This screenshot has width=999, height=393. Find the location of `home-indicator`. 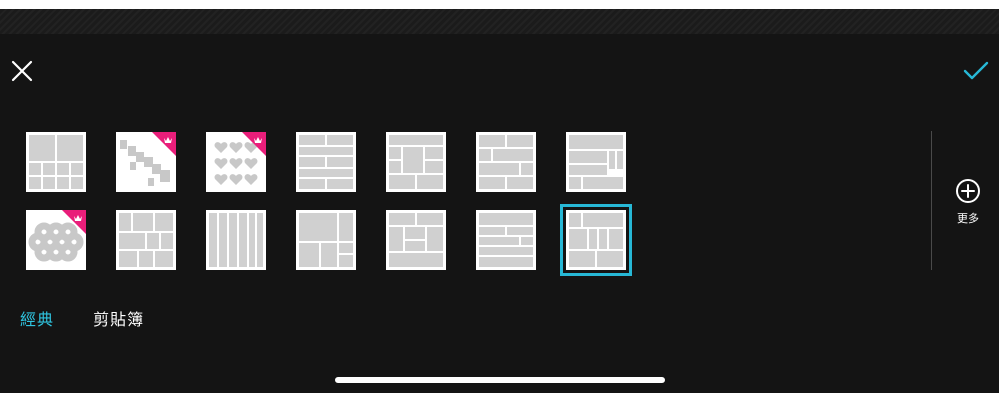

home-indicator is located at coordinates (500, 380).